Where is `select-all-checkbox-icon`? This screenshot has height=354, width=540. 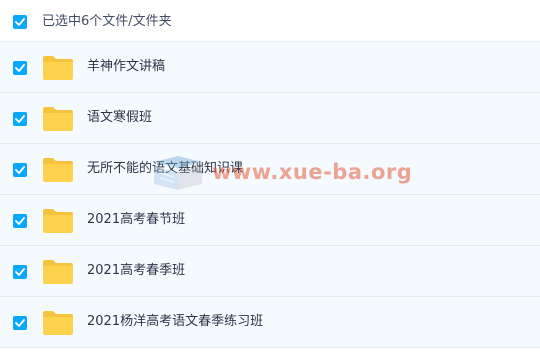
select-all-checkbox-icon is located at coordinates (20, 22).